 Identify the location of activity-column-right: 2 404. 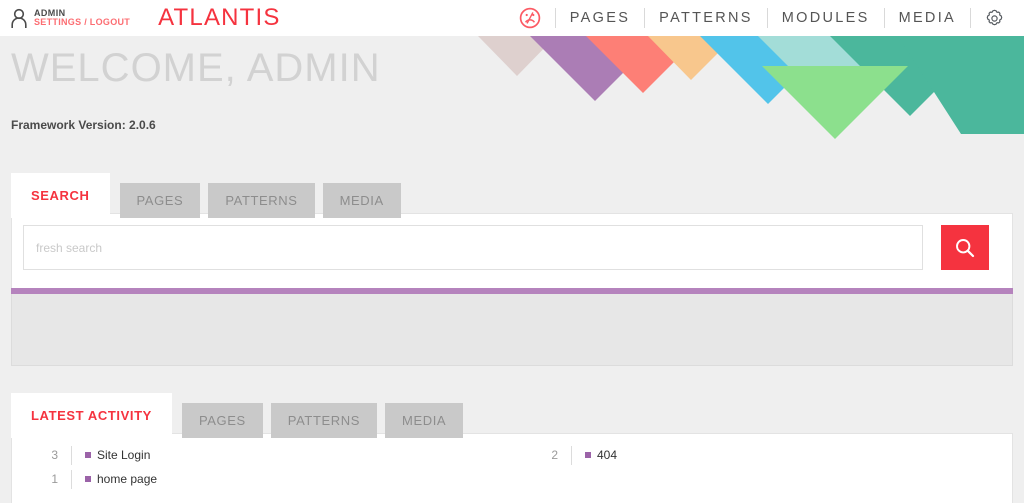
(762, 467).